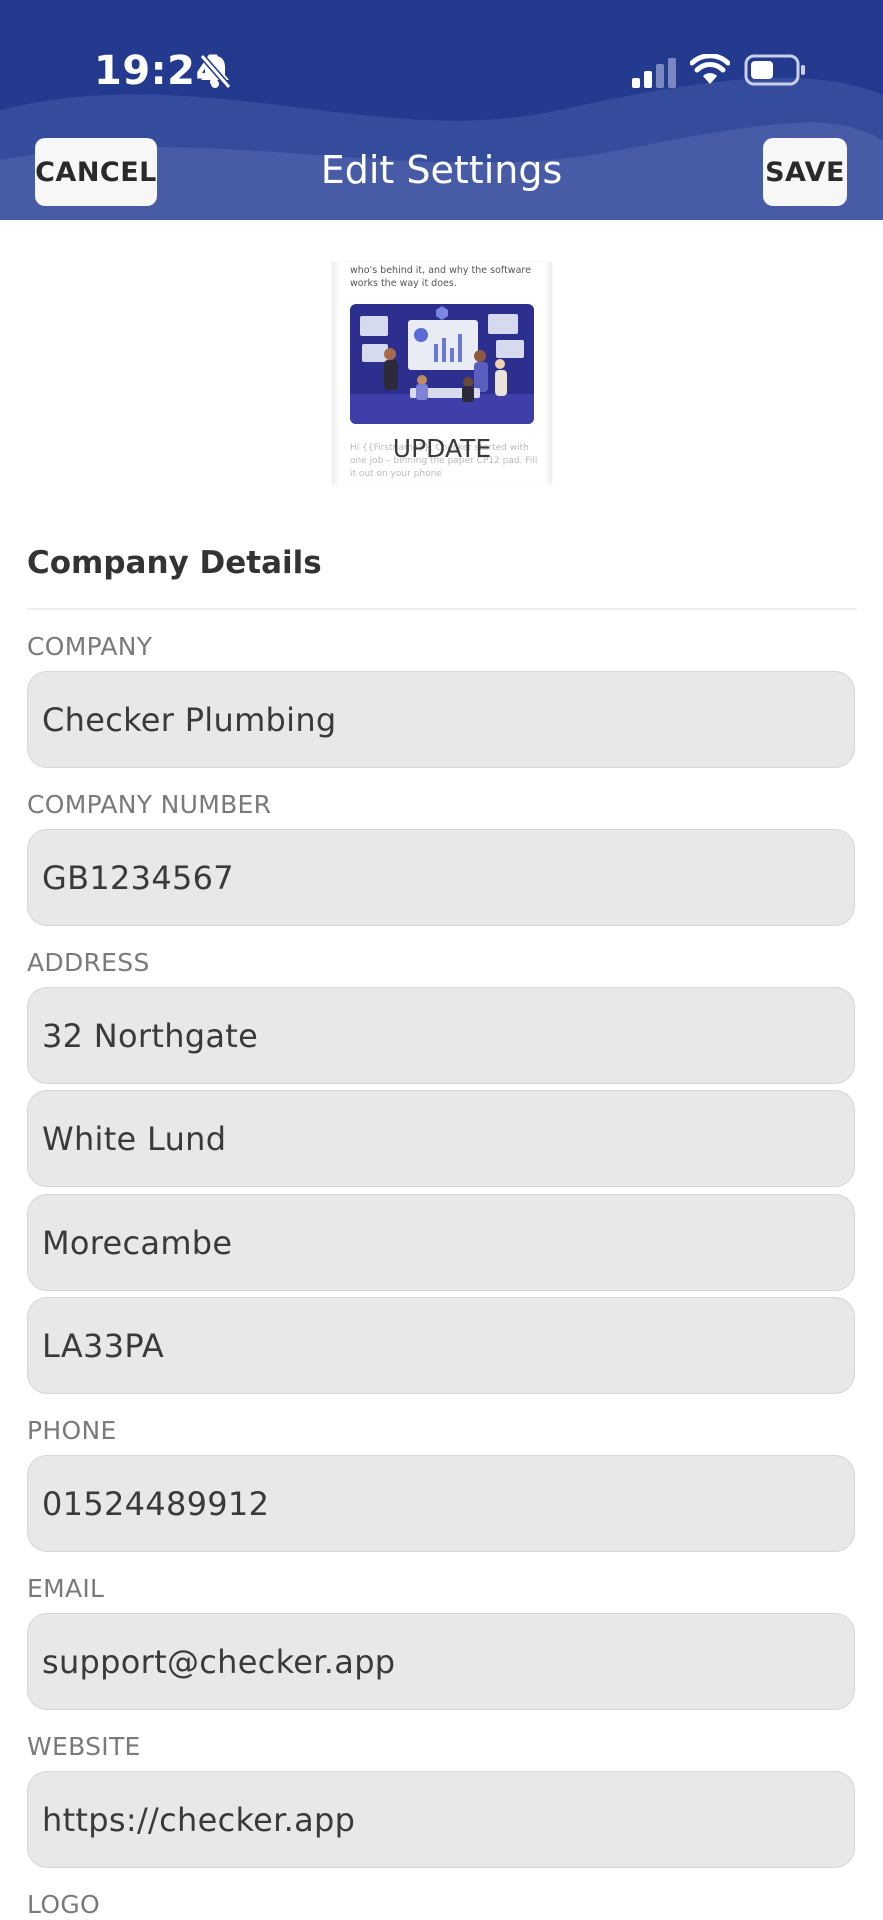 This screenshot has width=883, height=1920. What do you see at coordinates (149, 804) in the screenshot?
I see `company-number-label: COMPANY NUMBER` at bounding box center [149, 804].